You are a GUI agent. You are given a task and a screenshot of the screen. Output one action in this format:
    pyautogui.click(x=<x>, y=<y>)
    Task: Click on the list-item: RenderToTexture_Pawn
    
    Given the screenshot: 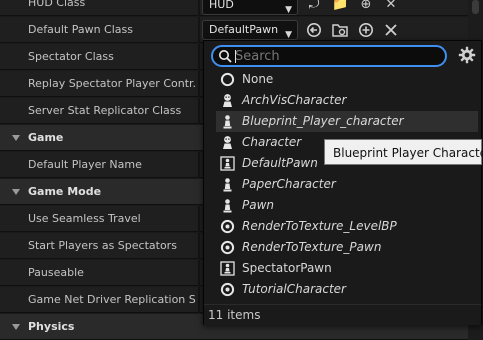 What is the action you would take?
    pyautogui.click(x=347, y=247)
    